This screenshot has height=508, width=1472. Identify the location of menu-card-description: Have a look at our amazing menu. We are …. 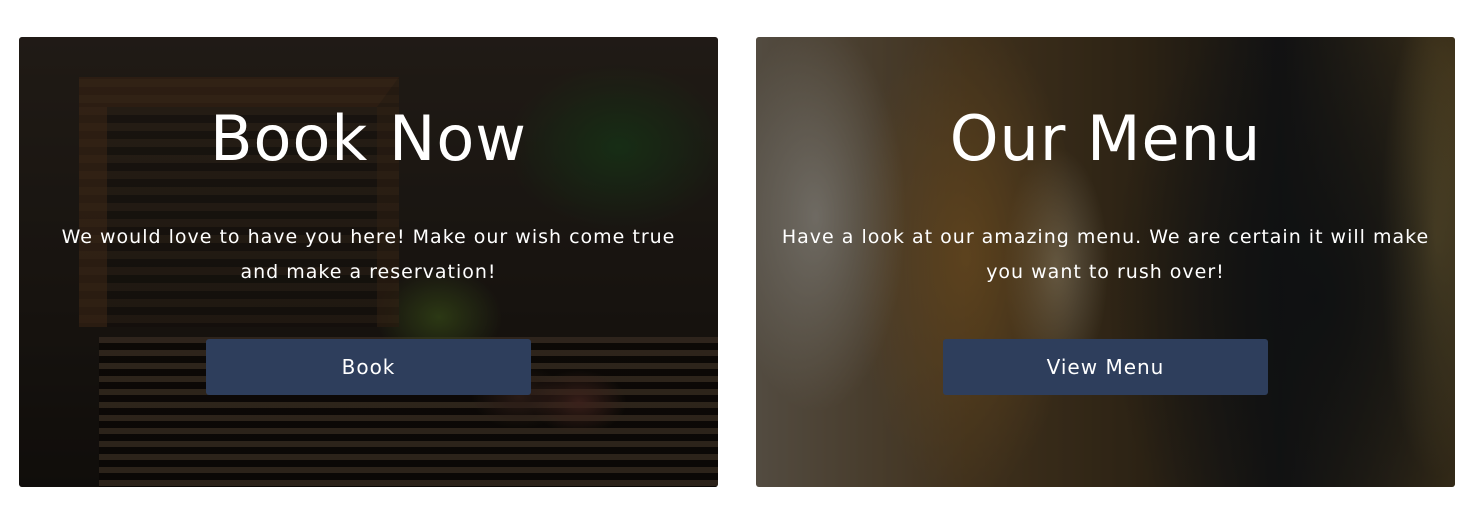
(1105, 254).